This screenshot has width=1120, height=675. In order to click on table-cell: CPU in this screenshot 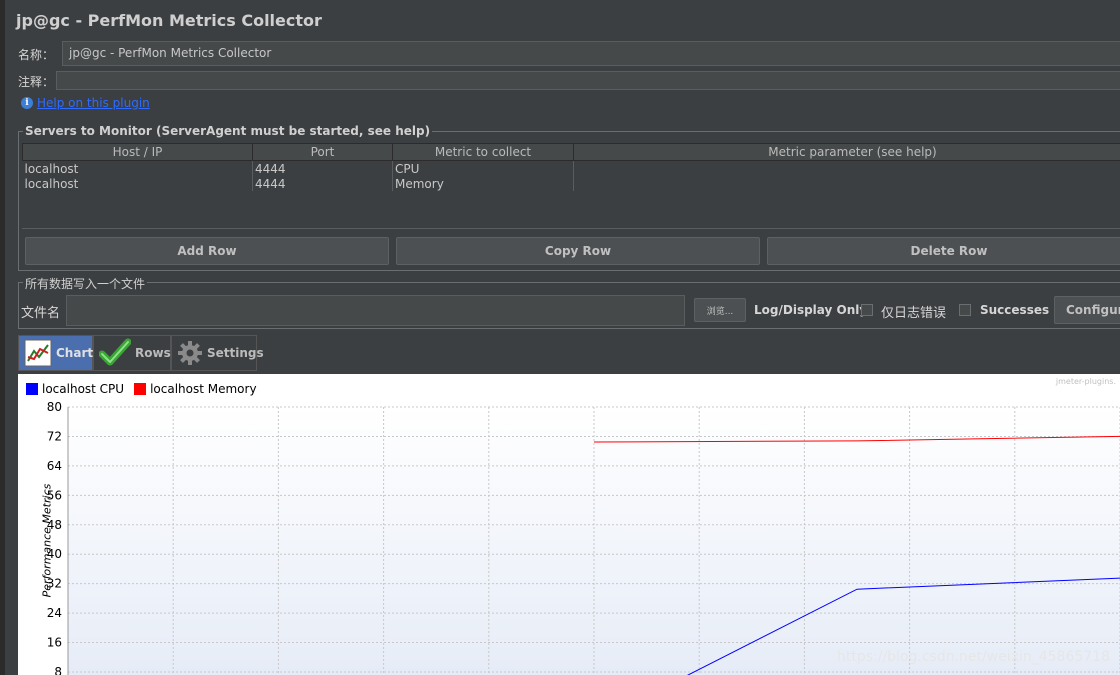, I will do `click(483, 168)`.